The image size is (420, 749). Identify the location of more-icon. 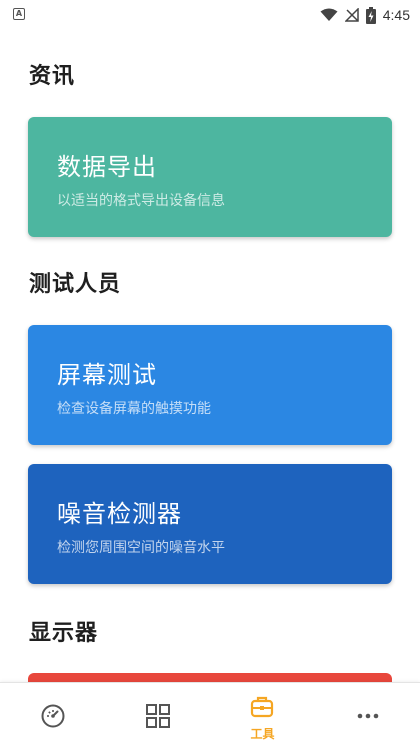
(368, 716).